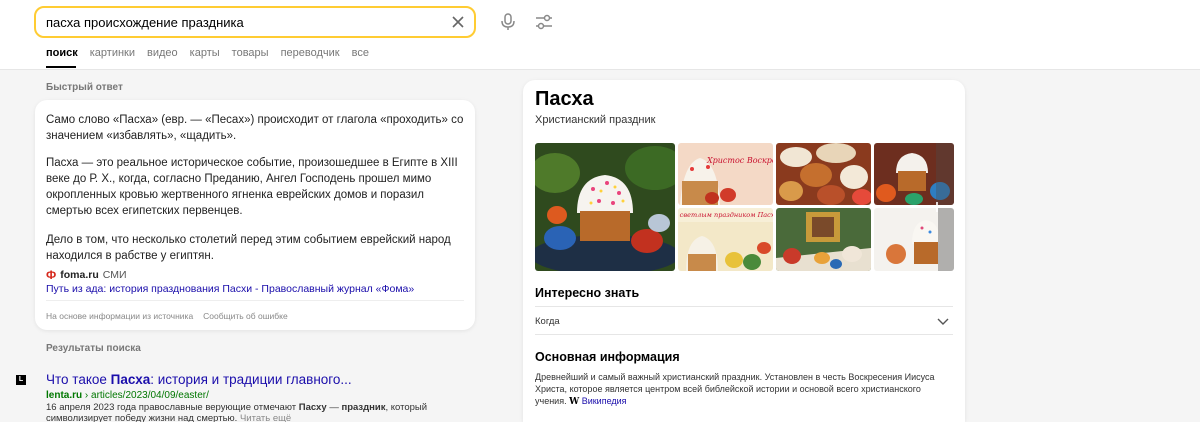 The image size is (1200, 422). Describe the element at coordinates (162, 53) in the screenshot. I see `tab-video: видео` at that location.